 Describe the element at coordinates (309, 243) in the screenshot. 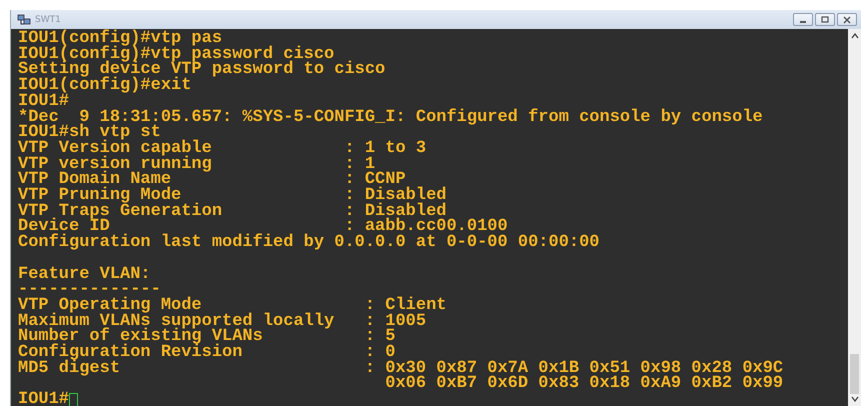

I see `terminal-line: Configuration last modified by 0.0.0.0 at 0-0-00 00:00:00` at that location.